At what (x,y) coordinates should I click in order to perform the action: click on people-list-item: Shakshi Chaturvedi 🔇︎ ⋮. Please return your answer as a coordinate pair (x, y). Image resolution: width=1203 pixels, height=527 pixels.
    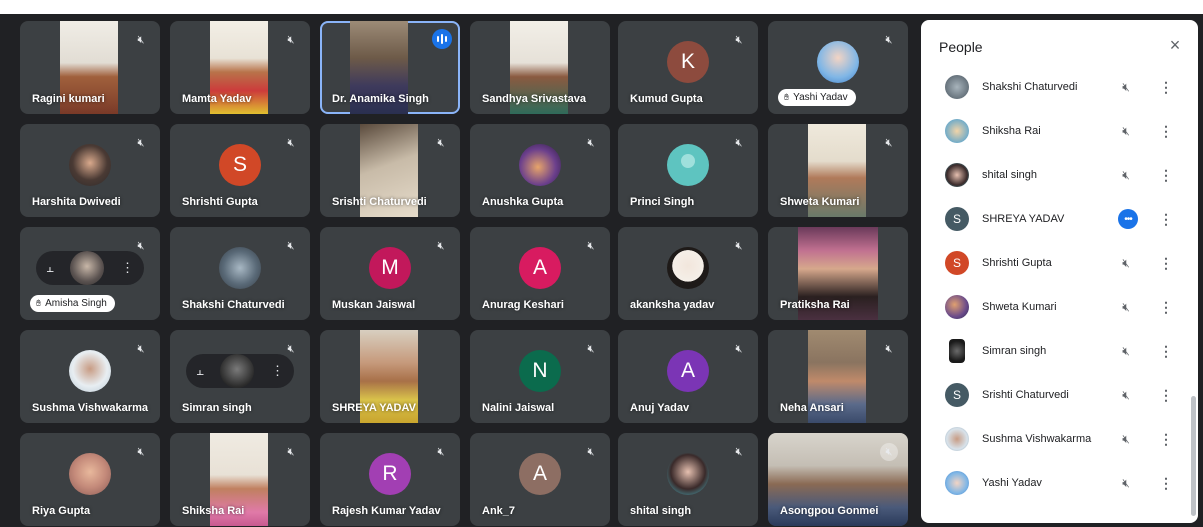
    Looking at the image, I should click on (1055, 88).